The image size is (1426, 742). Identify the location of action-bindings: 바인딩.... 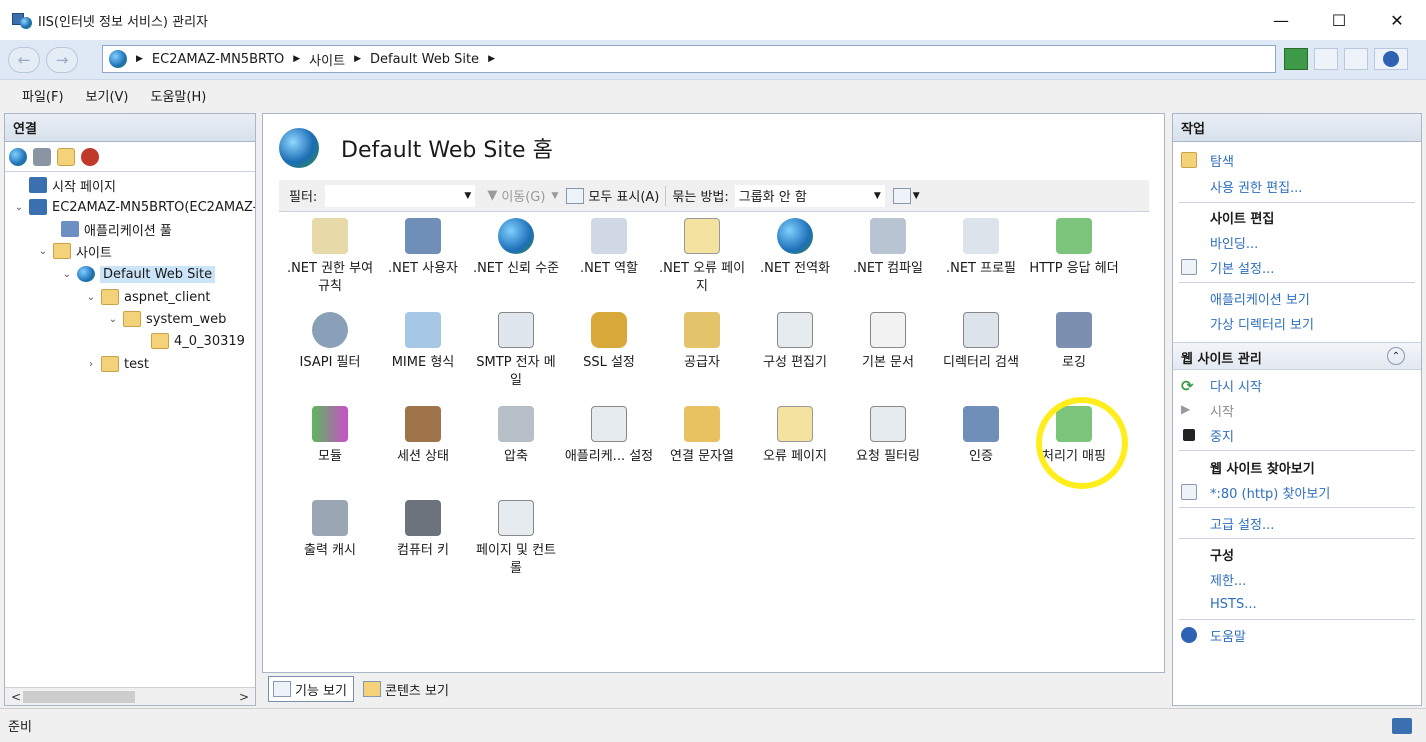
(1297, 242).